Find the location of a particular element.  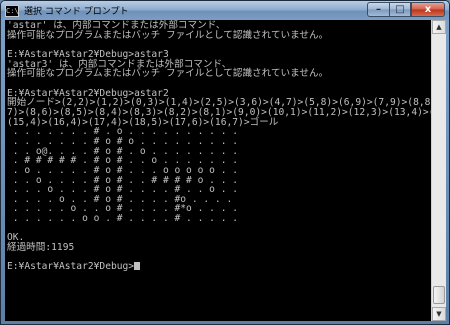

maximize-button: □ is located at coordinates (400, 9).